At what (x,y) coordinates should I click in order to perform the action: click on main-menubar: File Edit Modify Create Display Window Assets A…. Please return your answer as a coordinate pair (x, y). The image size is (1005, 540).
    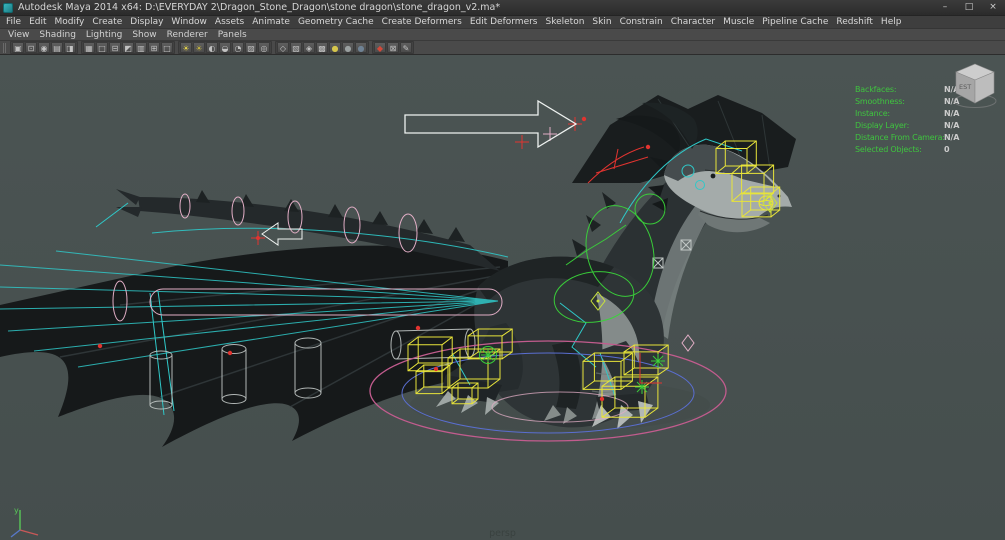
    Looking at the image, I should click on (502, 21).